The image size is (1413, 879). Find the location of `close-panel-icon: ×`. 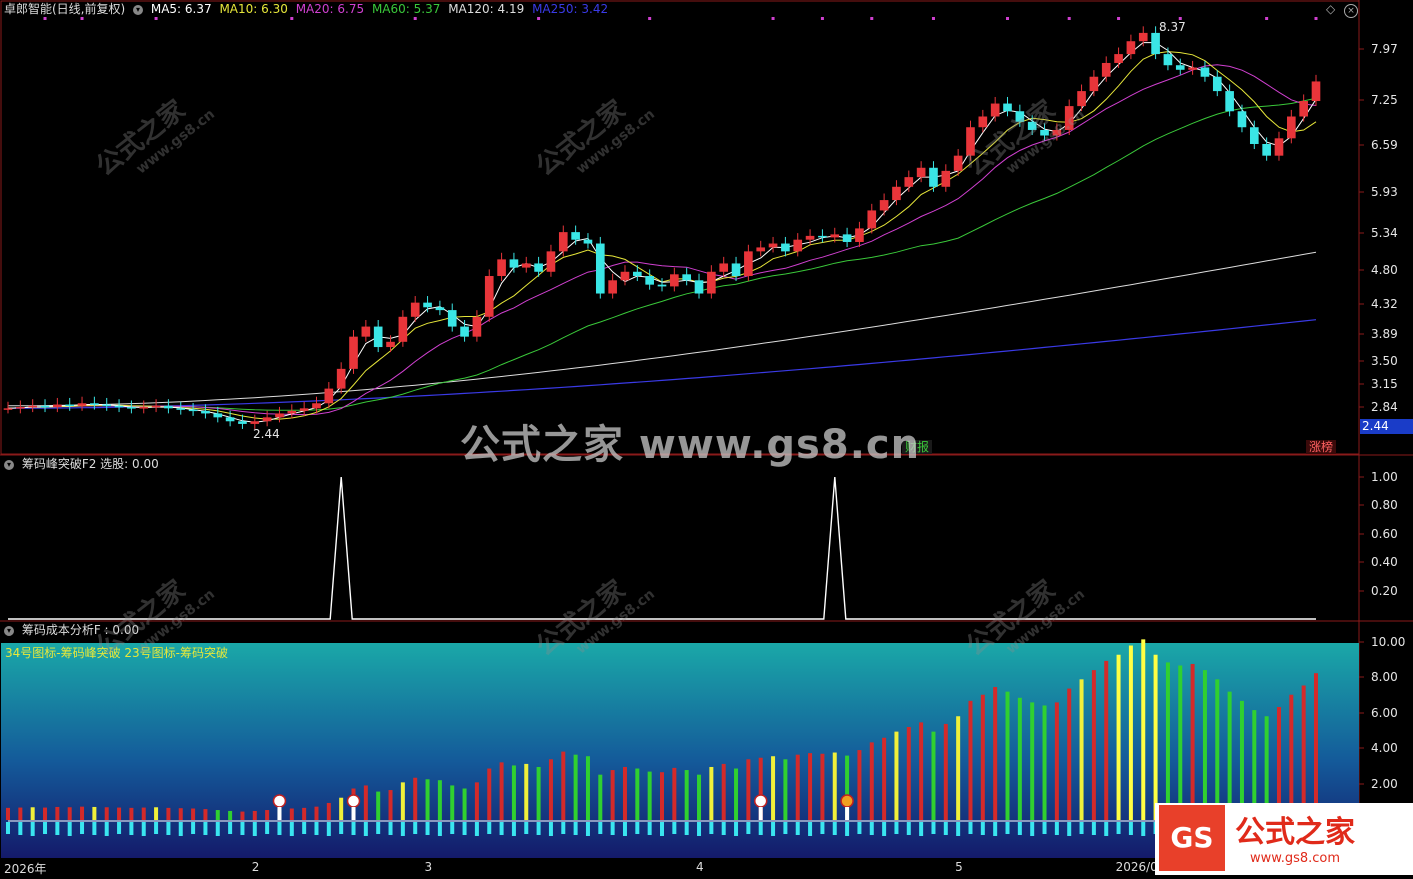

close-panel-icon: × is located at coordinates (1353, 9).